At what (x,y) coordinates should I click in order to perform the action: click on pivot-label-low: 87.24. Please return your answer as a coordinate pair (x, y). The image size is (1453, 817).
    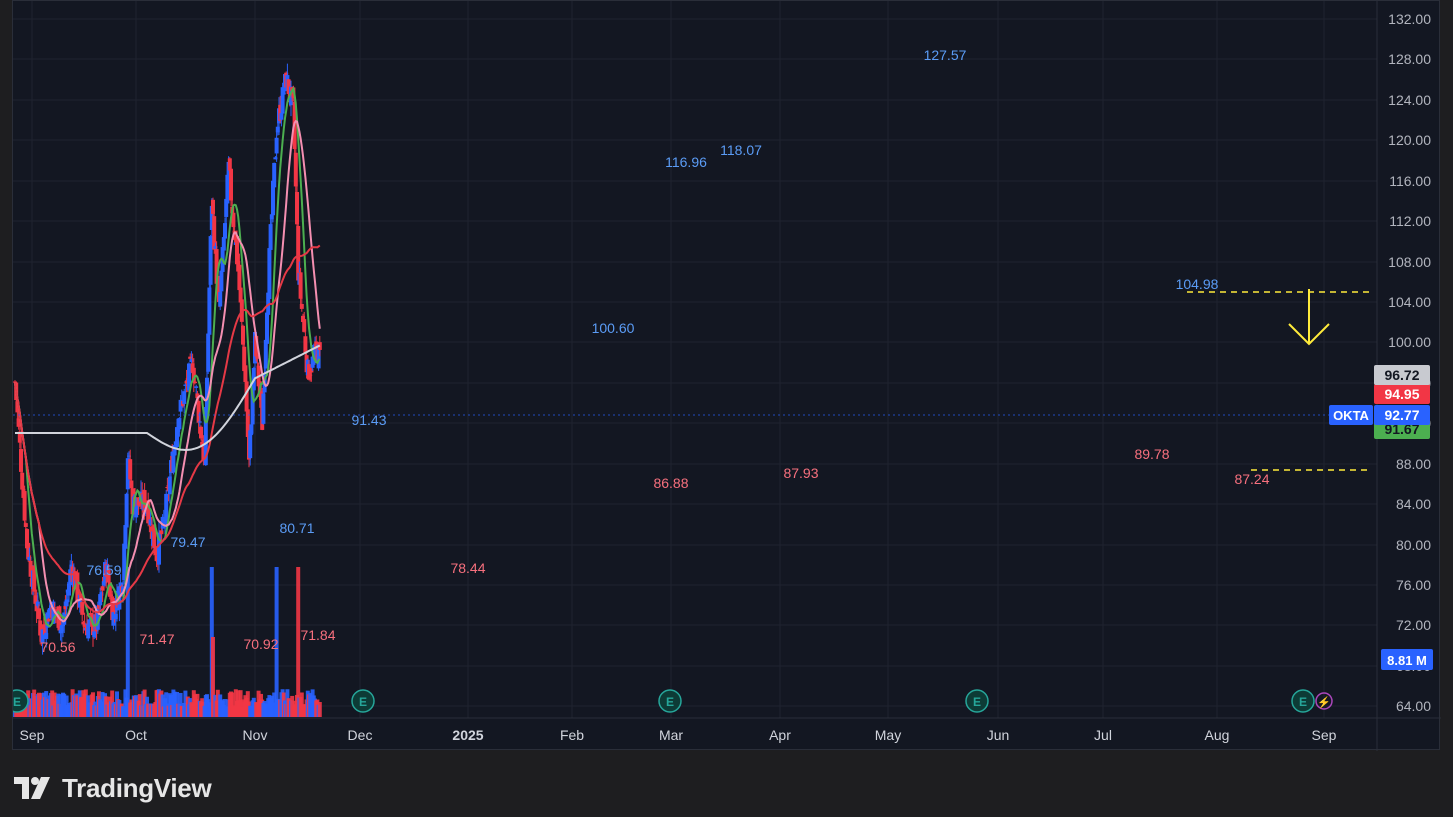
    Looking at the image, I should click on (1251, 479).